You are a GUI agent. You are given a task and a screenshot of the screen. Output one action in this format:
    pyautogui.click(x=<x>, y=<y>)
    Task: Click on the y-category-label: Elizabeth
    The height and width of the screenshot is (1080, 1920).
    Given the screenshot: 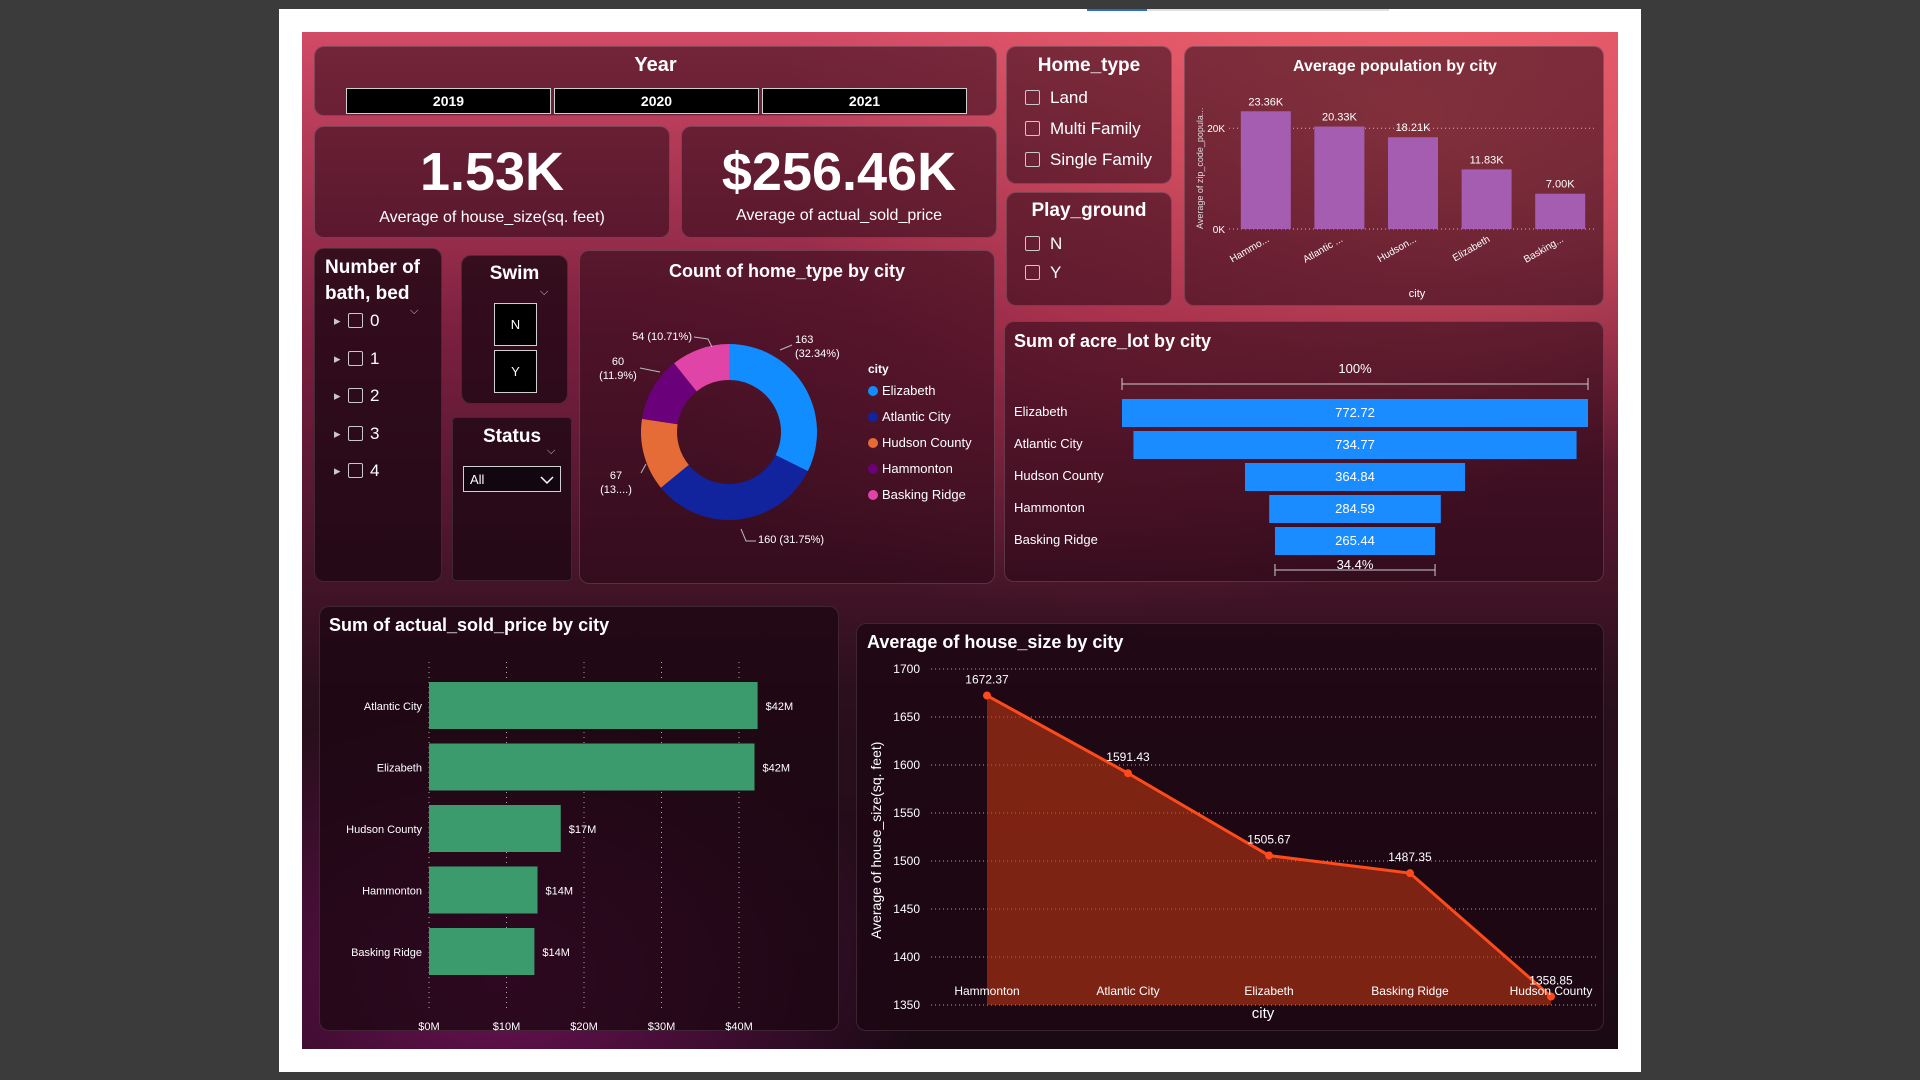 What is the action you would take?
    pyautogui.click(x=399, y=769)
    